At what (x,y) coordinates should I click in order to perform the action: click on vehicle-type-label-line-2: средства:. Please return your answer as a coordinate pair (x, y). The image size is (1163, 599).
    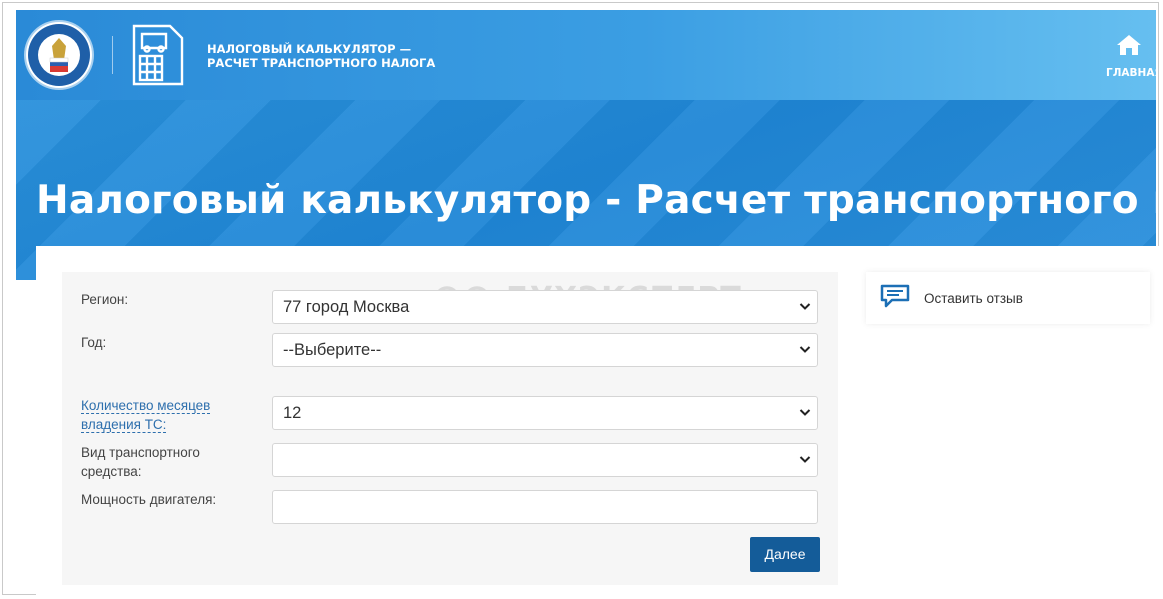
    Looking at the image, I should click on (111, 471).